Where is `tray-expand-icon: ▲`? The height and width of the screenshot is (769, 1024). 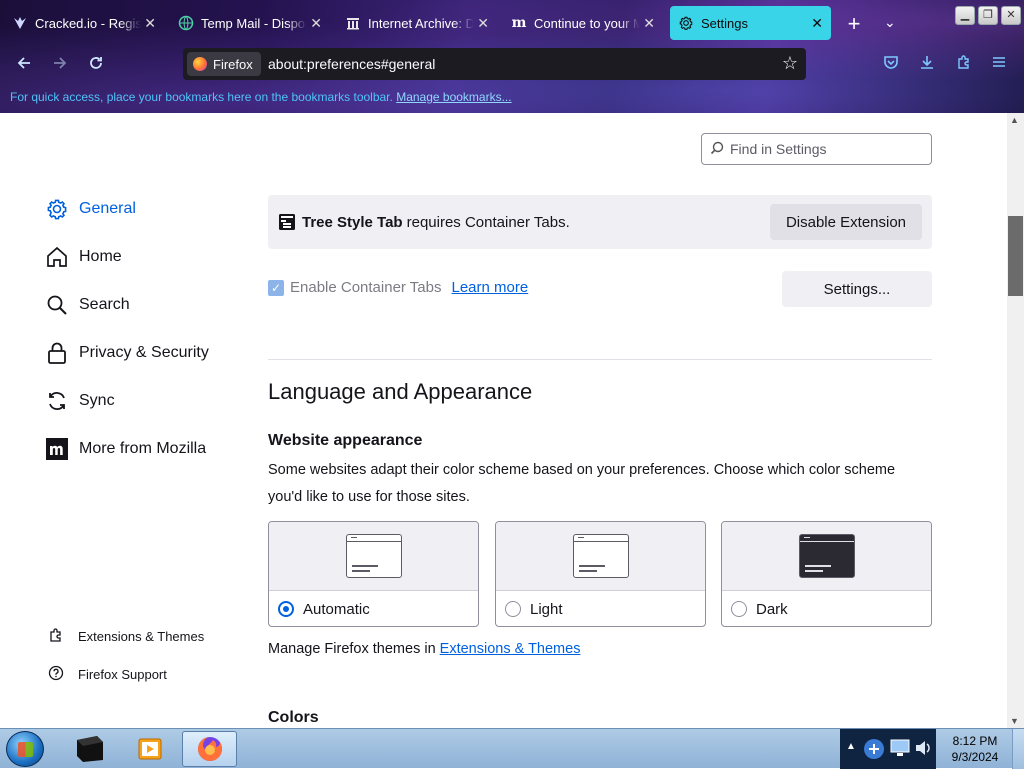 tray-expand-icon: ▲ is located at coordinates (851, 746).